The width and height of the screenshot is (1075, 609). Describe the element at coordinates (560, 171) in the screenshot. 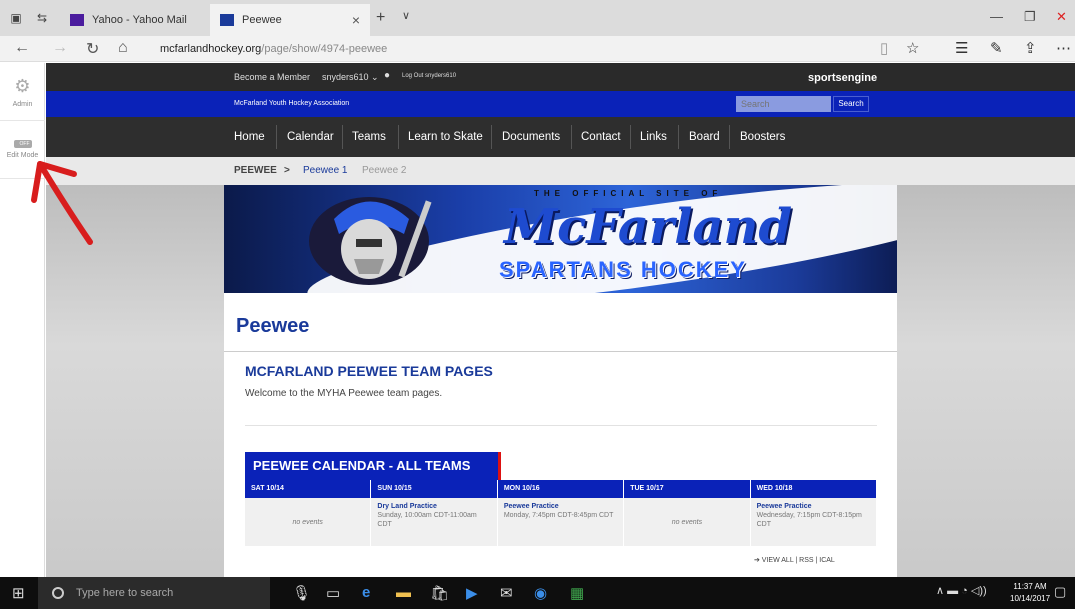

I see `breadcrumb: PEEWEE > Peewee 1 Peewee 2` at that location.